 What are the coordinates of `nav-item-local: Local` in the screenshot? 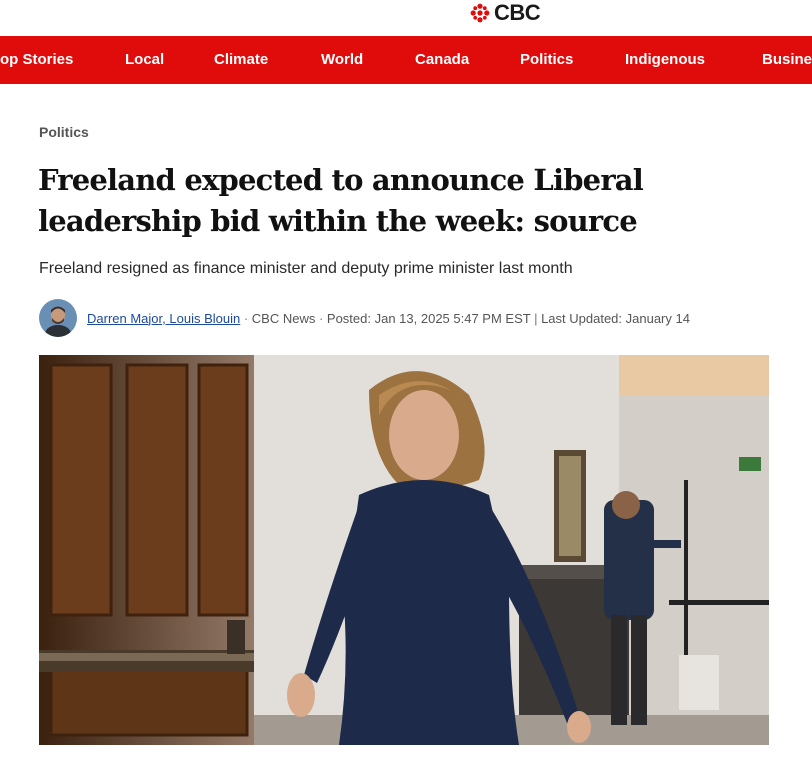 It's located at (144, 60).